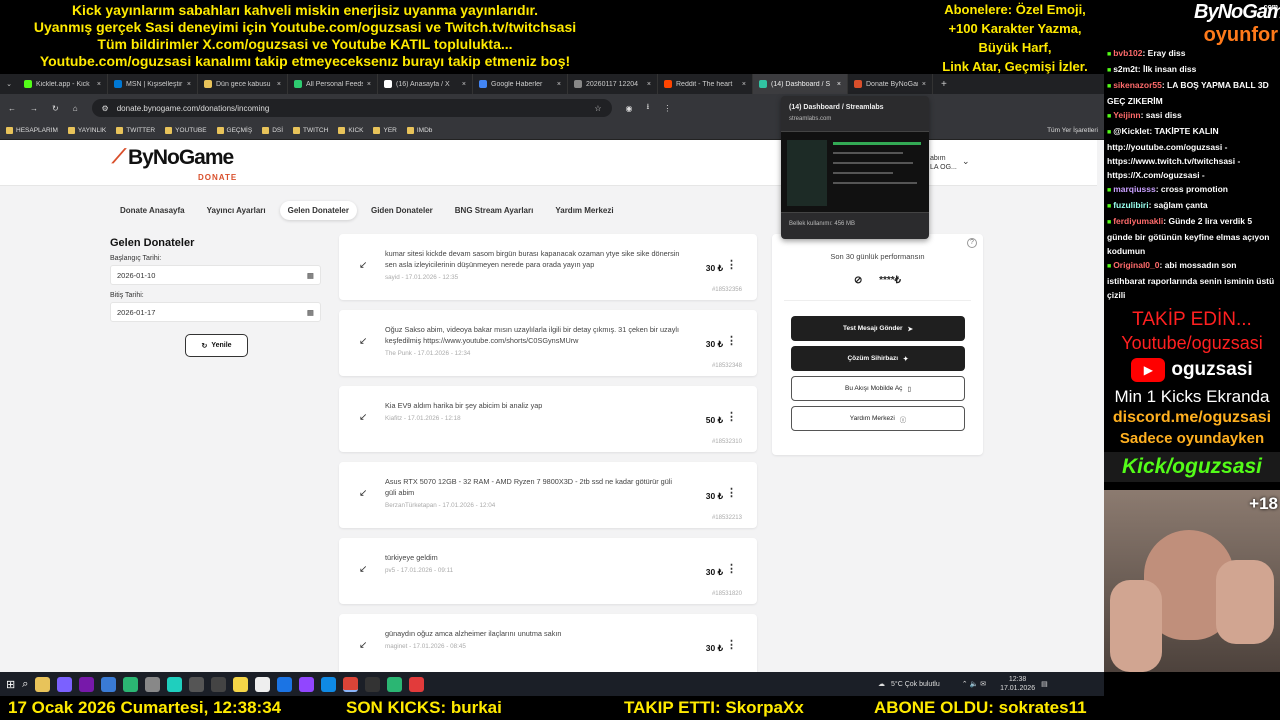 This screenshot has height=720, width=1280. What do you see at coordinates (972, 243) in the screenshot?
I see `help-icon: ?` at bounding box center [972, 243].